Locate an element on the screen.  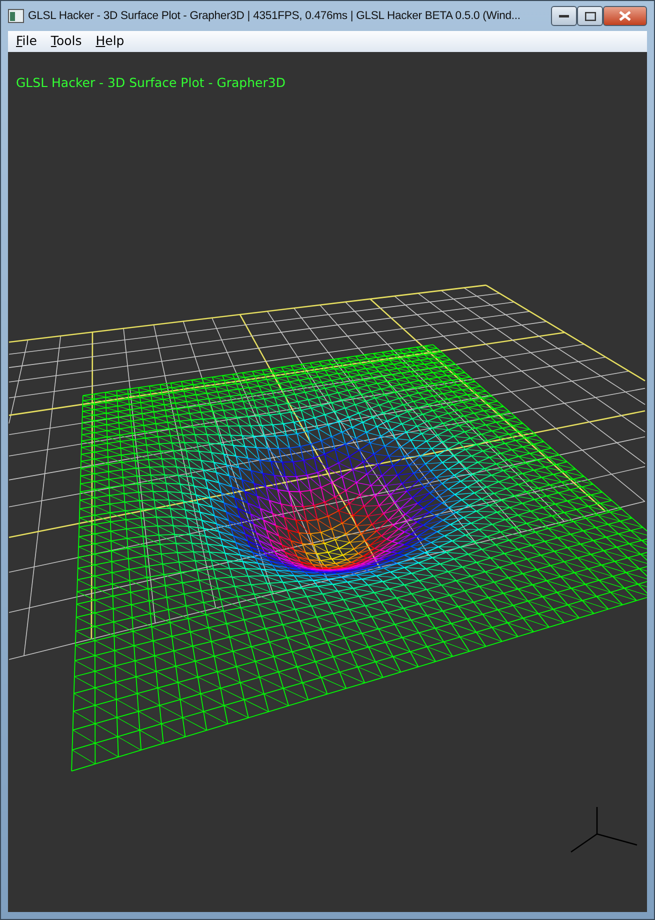
close-icon is located at coordinates (625, 16).